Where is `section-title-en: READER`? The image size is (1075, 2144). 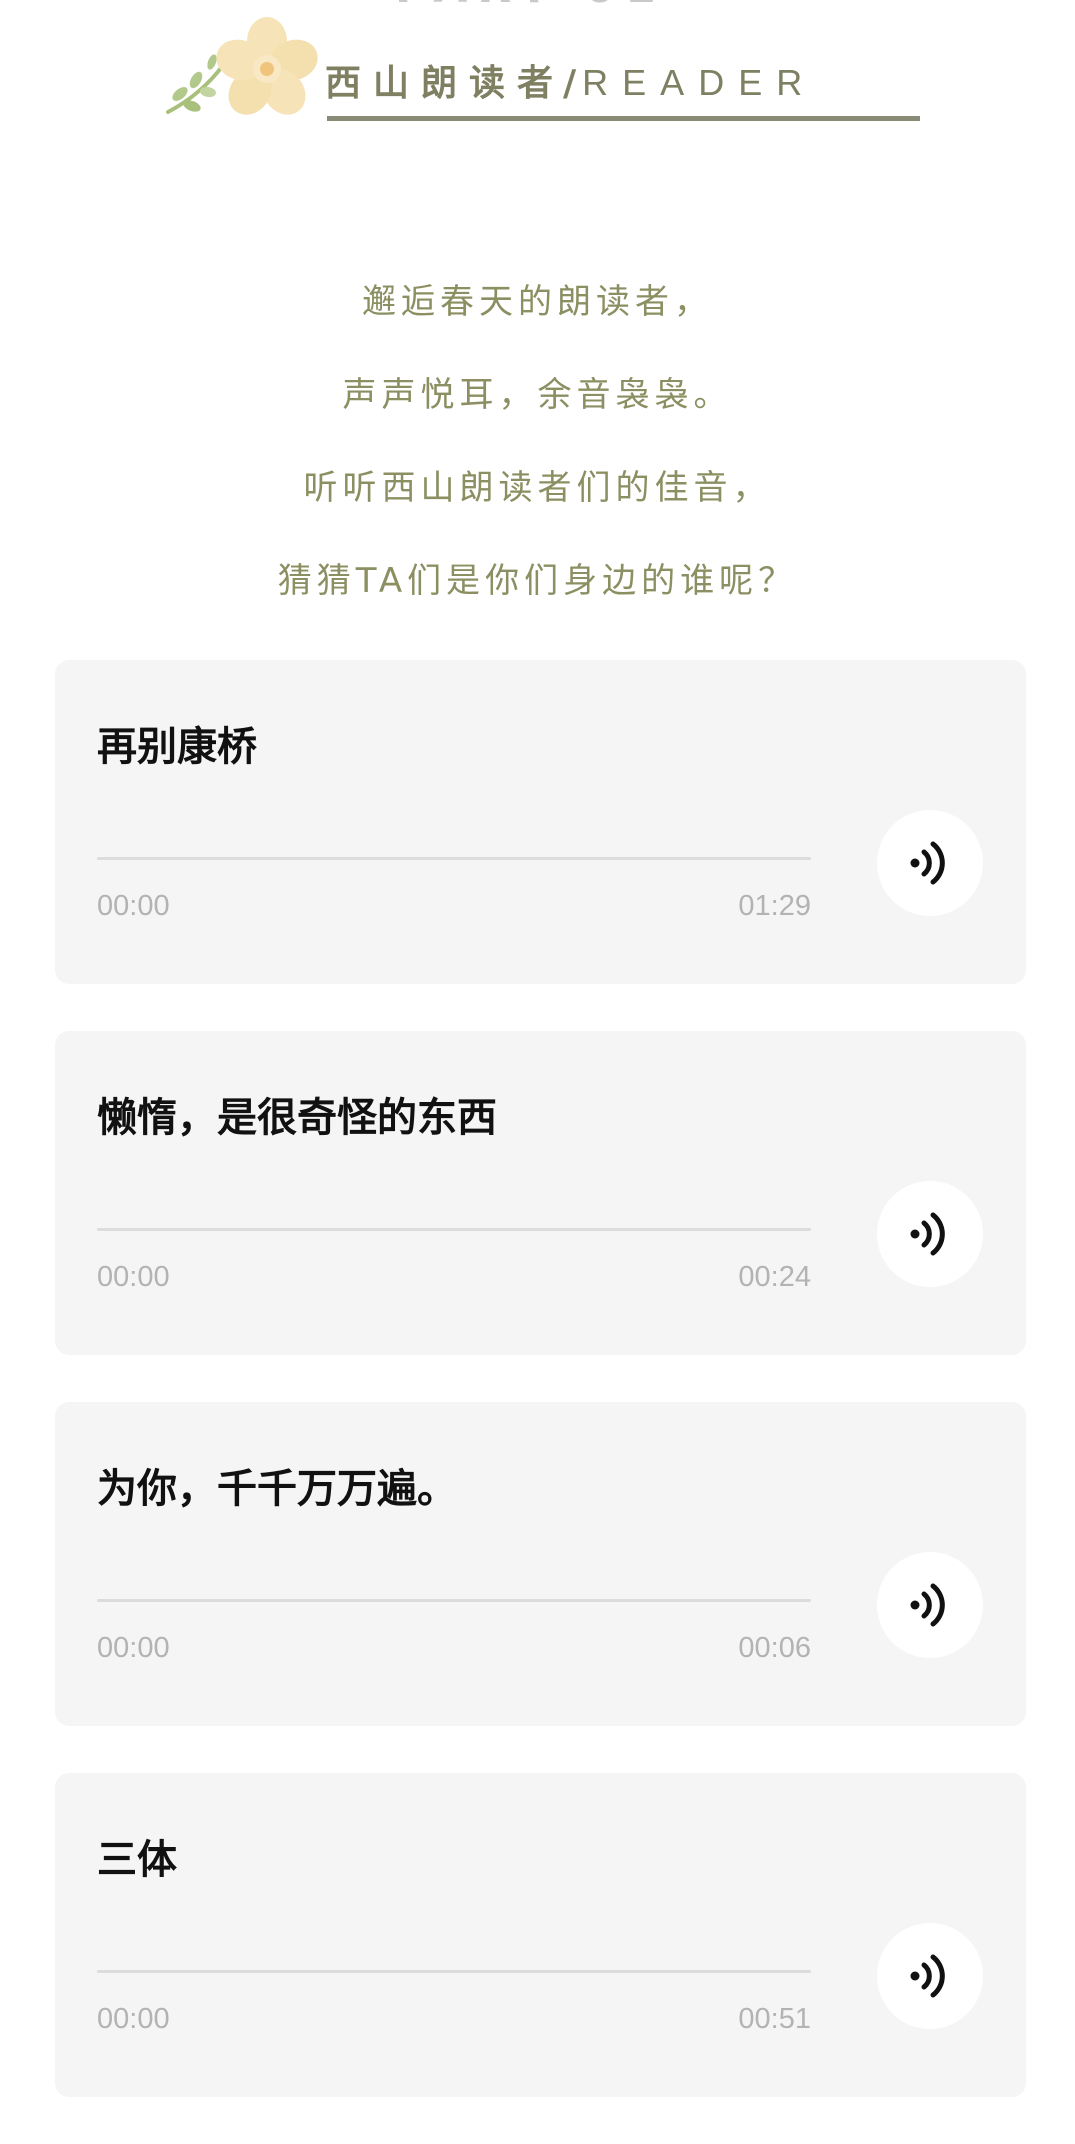 section-title-en: READER is located at coordinates (699, 82).